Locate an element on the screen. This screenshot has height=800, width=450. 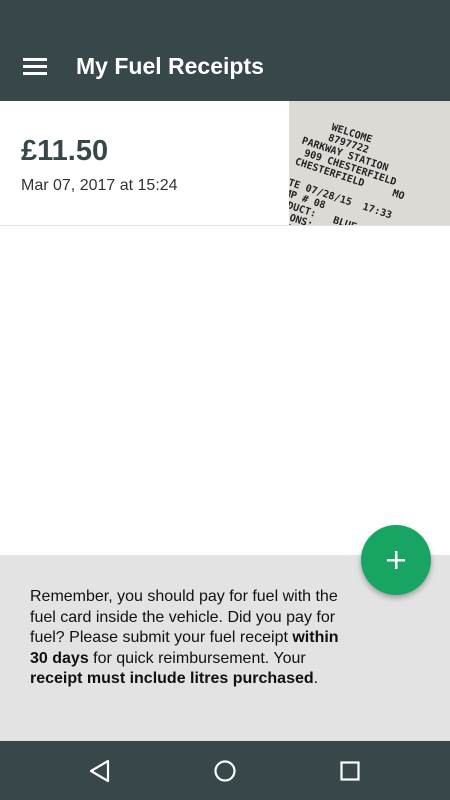
recents-square-icon is located at coordinates (350, 771).